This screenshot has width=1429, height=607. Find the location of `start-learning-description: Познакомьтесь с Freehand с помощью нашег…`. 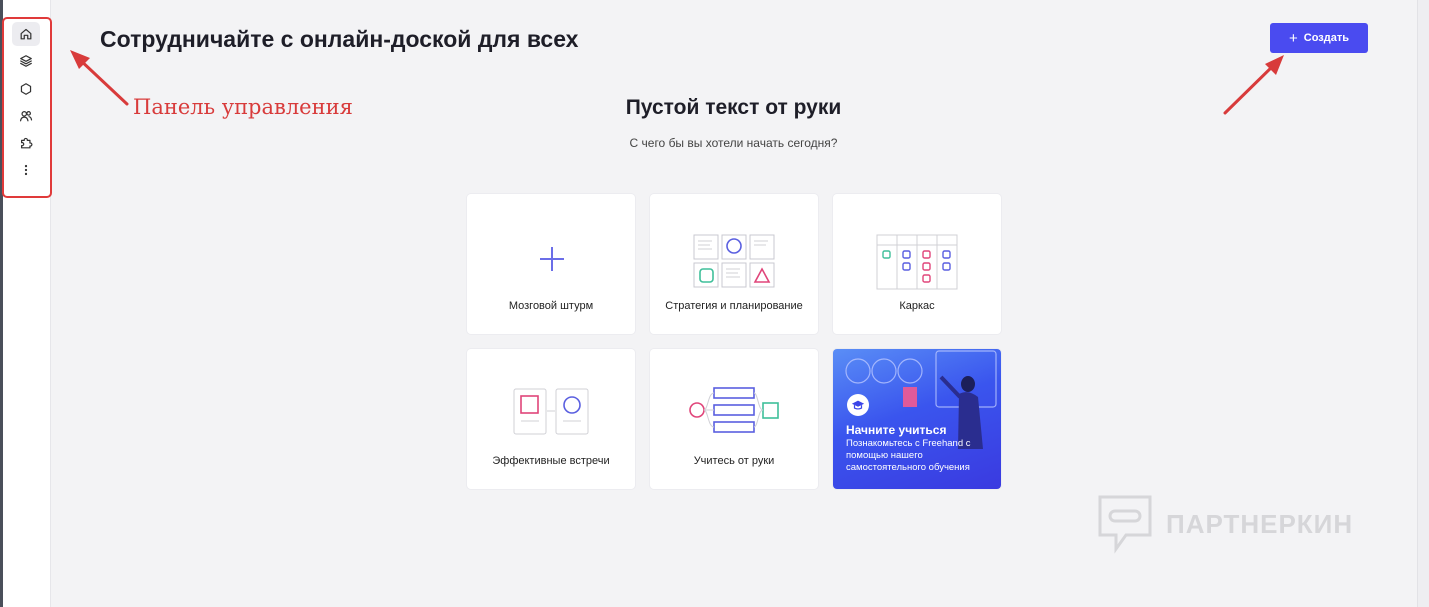

start-learning-description: Познакомьтесь с Freehand с помощью нашег… is located at coordinates (908, 455).